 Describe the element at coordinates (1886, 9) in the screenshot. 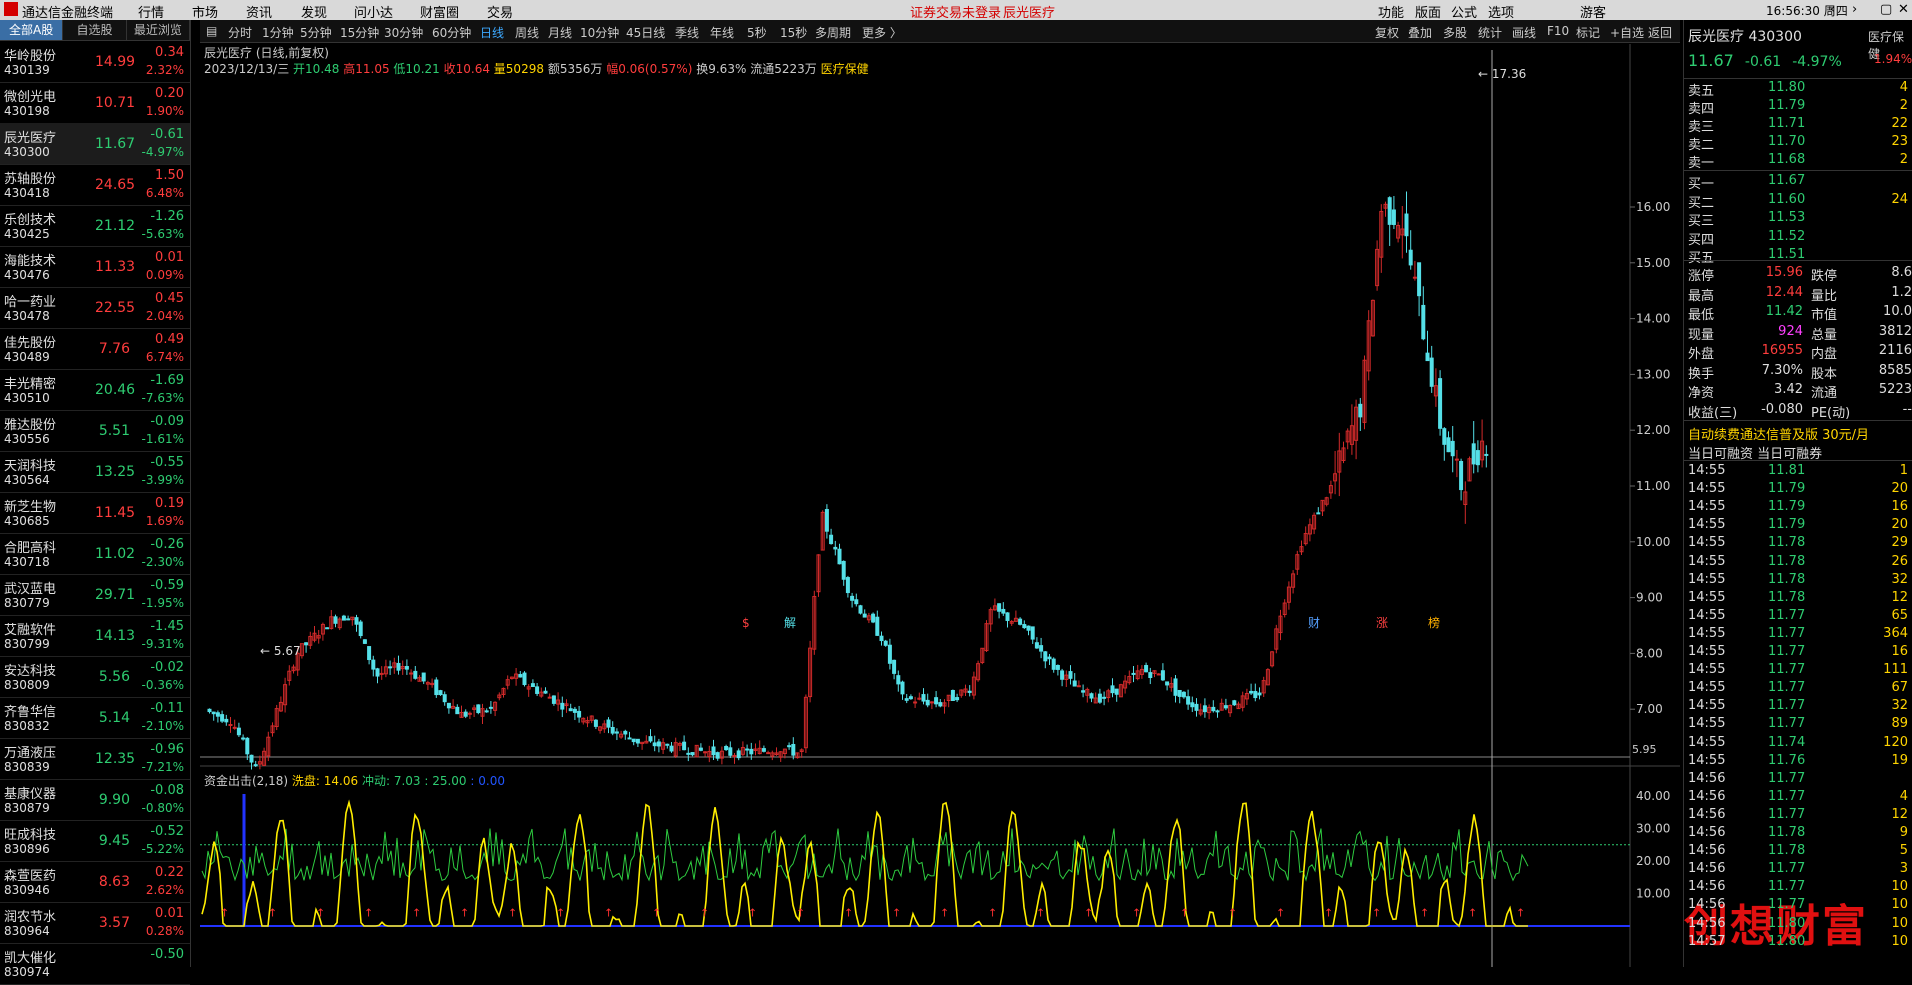

I see `restore-icon: ▢` at that location.